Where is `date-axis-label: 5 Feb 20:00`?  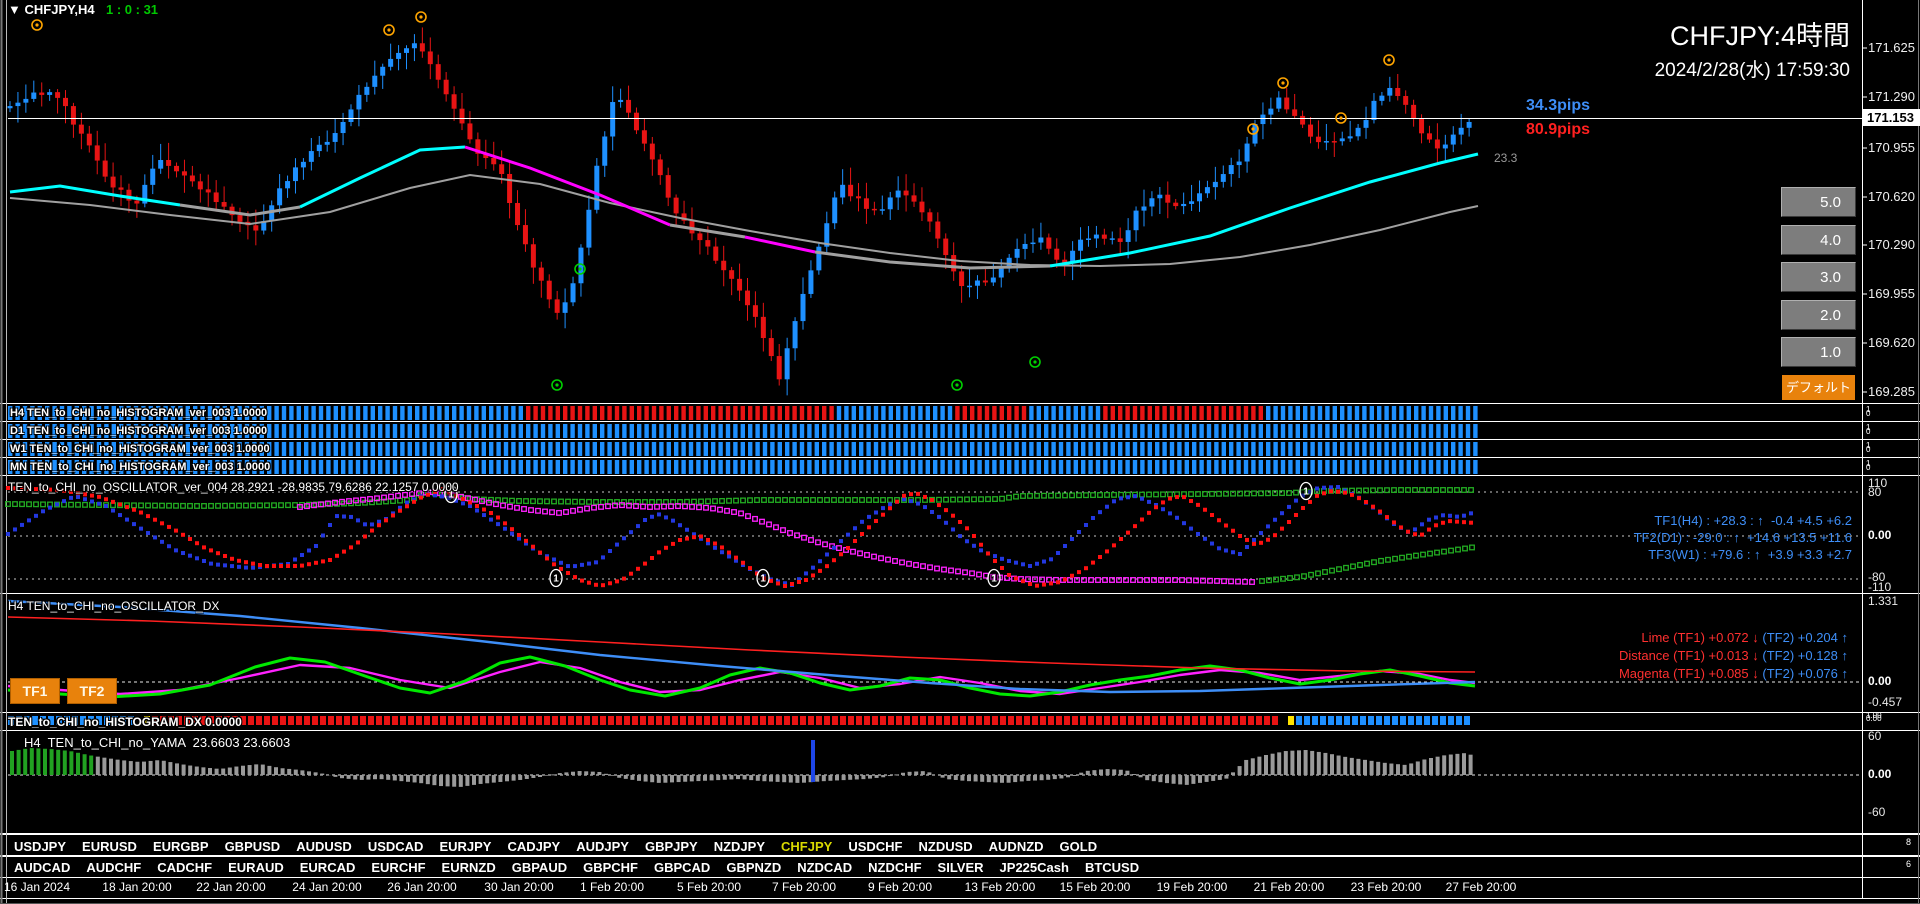 date-axis-label: 5 Feb 20:00 is located at coordinates (709, 887).